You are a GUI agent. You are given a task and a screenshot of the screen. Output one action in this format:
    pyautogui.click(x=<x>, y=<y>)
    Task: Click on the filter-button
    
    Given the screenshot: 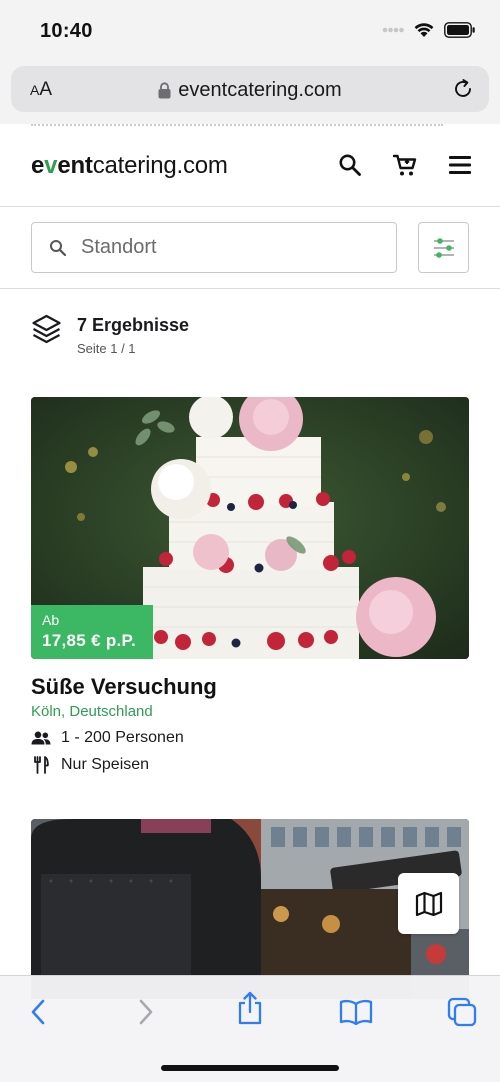 What is the action you would take?
    pyautogui.click(x=443, y=247)
    